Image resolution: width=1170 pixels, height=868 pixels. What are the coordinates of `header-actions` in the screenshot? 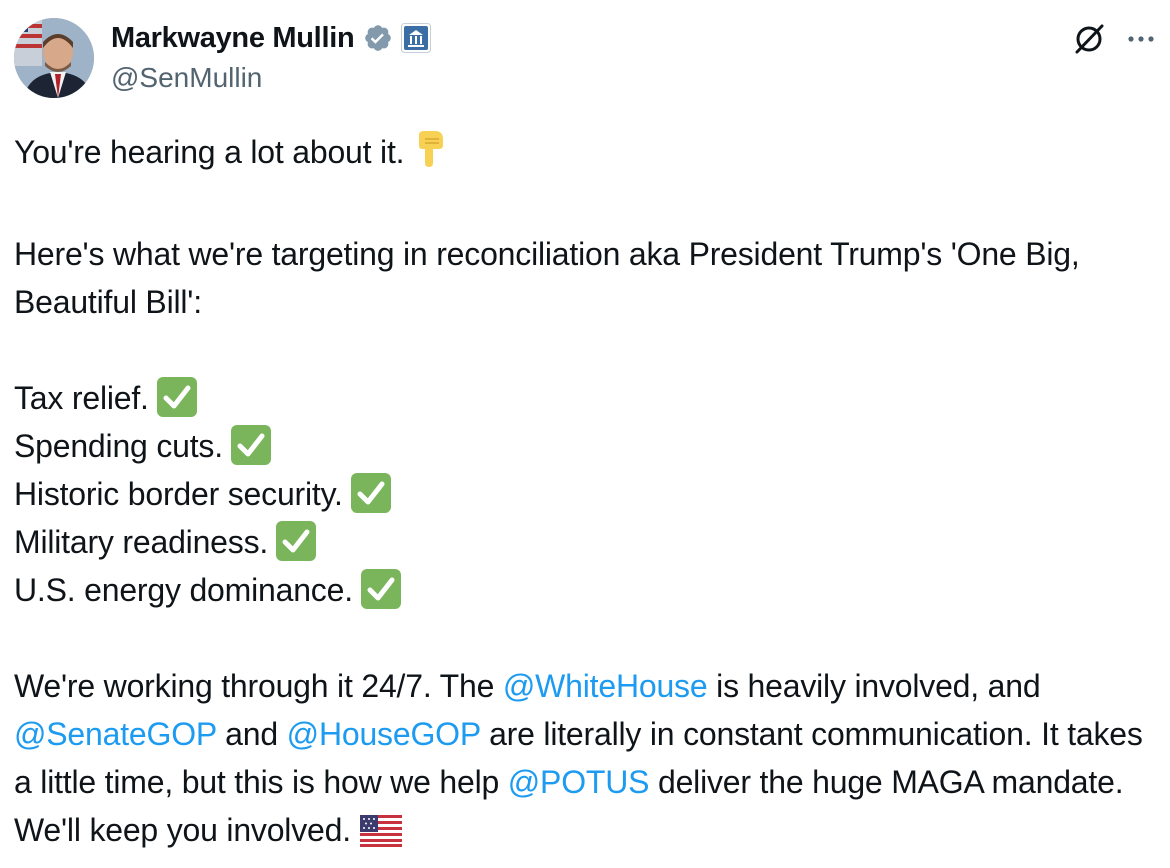 It's located at (1114, 39).